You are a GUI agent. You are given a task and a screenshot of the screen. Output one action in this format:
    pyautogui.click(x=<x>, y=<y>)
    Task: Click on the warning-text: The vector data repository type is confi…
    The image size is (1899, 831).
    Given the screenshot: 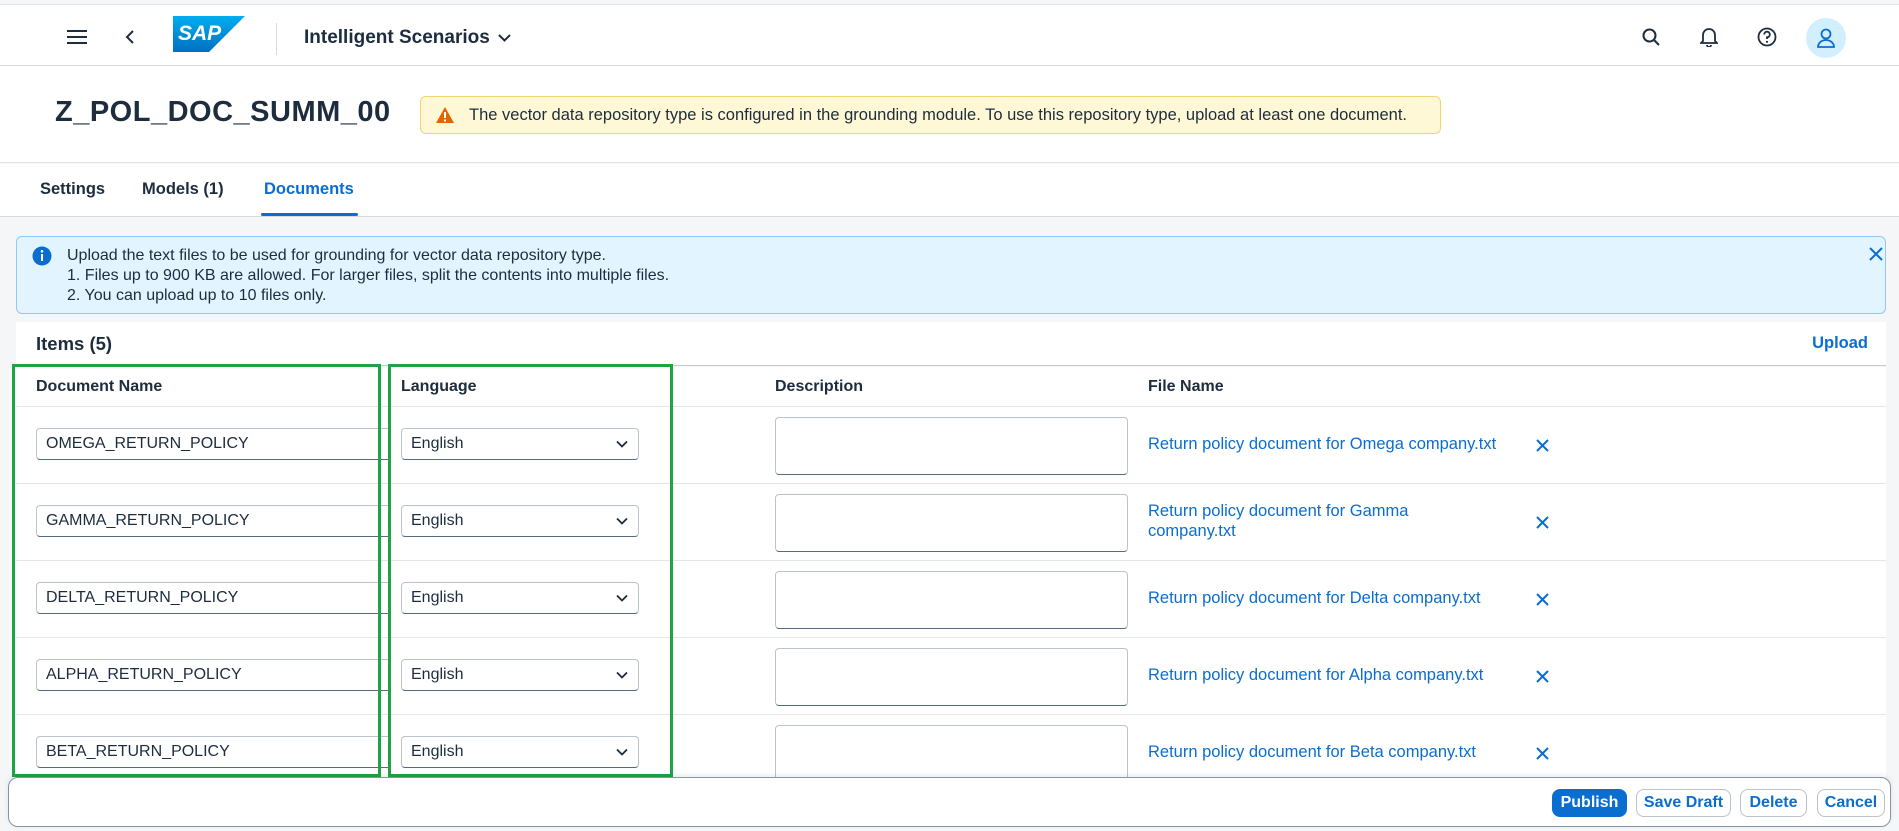 What is the action you would take?
    pyautogui.click(x=938, y=114)
    